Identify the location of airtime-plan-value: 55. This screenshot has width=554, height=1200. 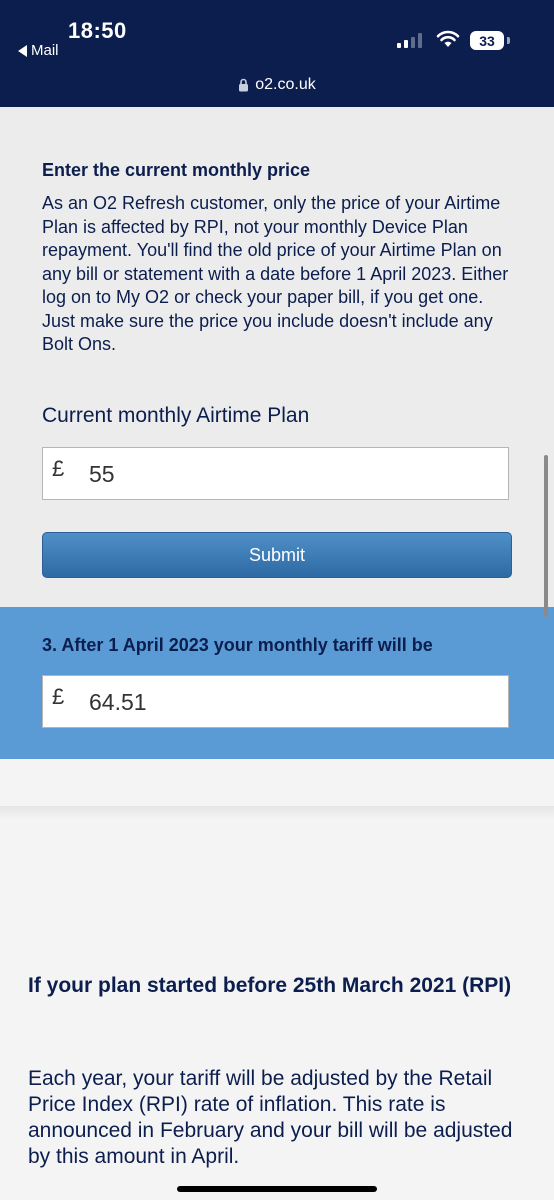
(102, 474).